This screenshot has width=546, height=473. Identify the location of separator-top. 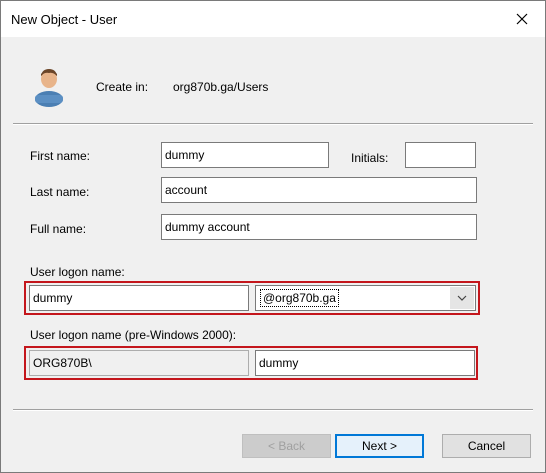
(273, 124).